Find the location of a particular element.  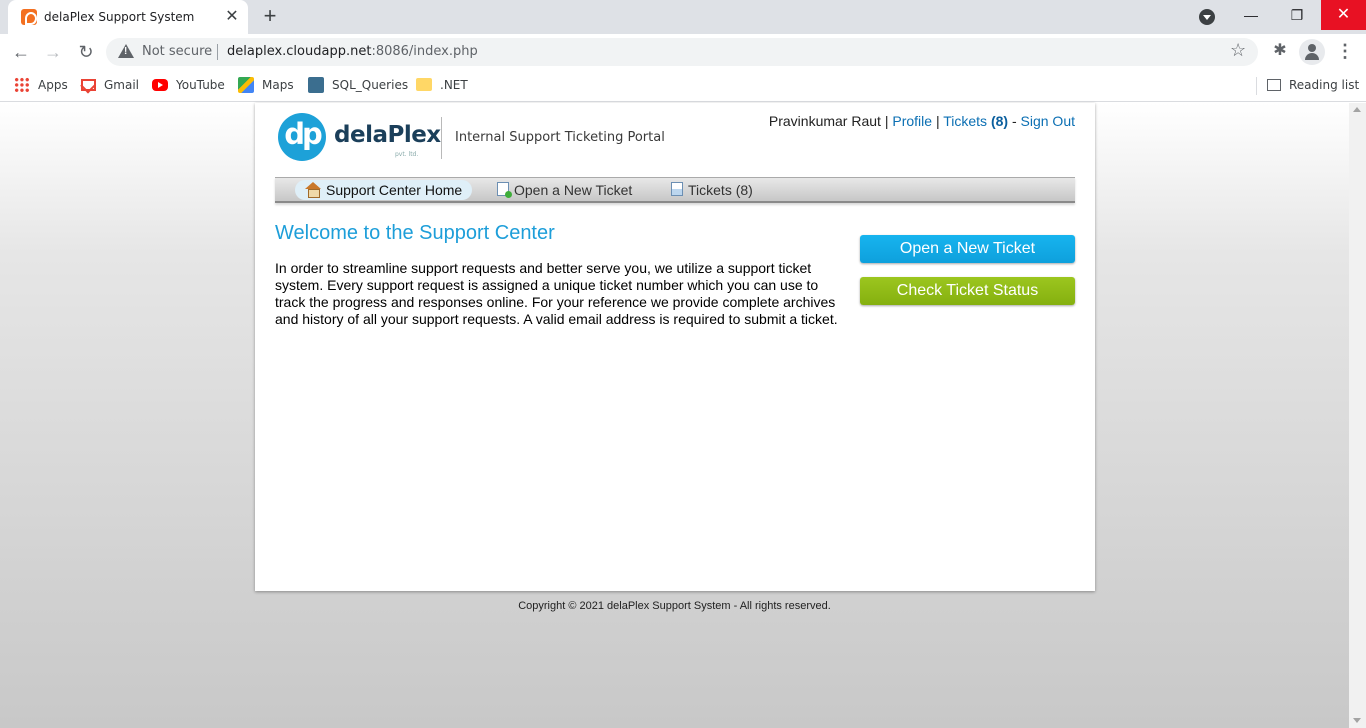

reload-icon: ↻ is located at coordinates (86, 52).